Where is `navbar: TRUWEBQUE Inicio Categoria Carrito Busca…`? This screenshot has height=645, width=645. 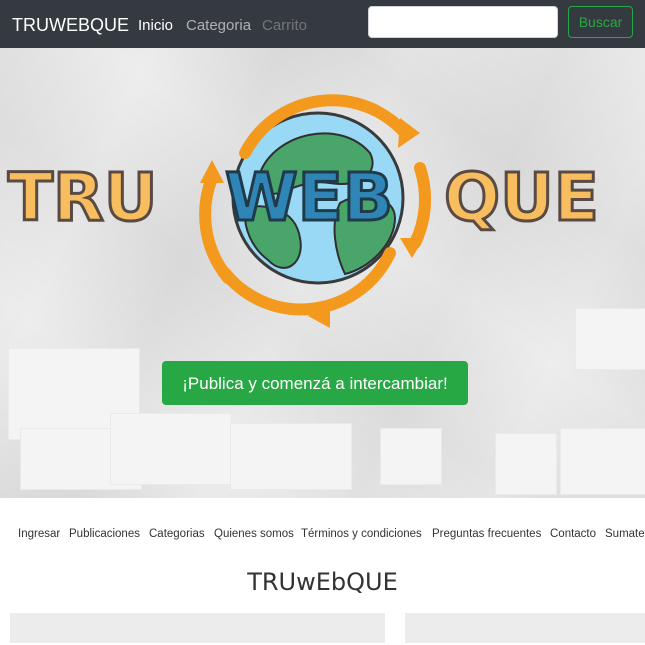 navbar: TRUWEBQUE Inicio Categoria Carrito Busca… is located at coordinates (322, 24).